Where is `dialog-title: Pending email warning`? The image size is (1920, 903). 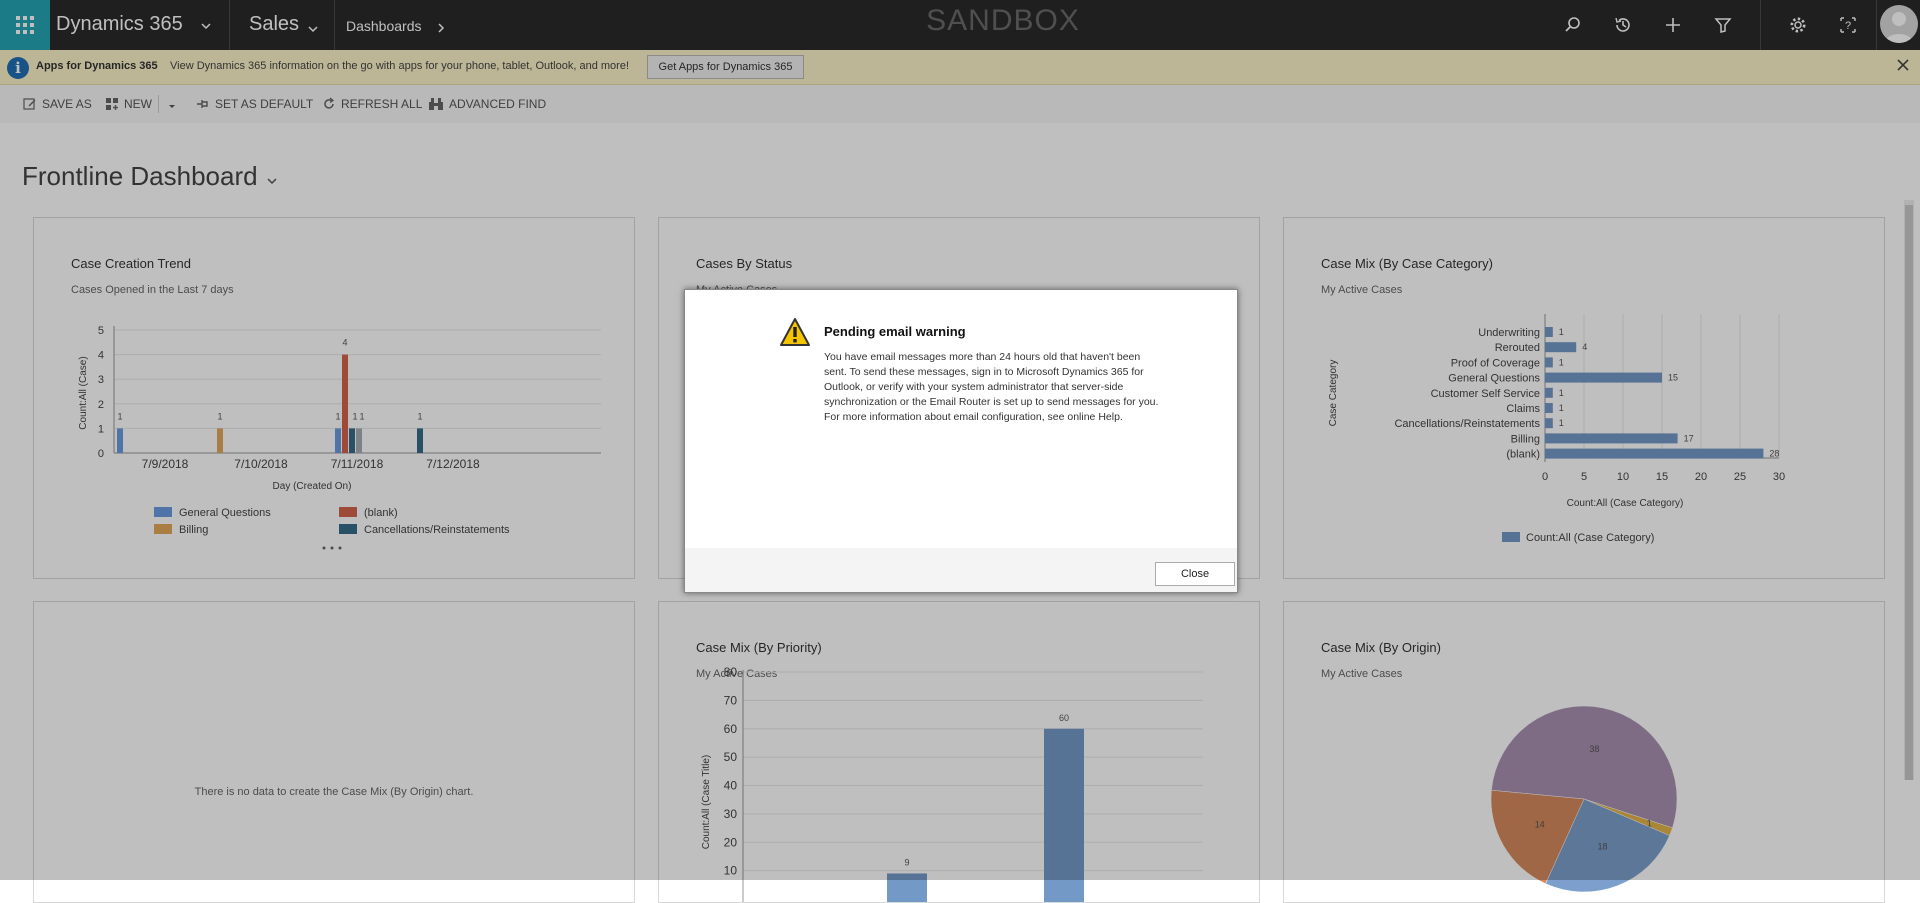
dialog-title: Pending email warning is located at coordinates (895, 331).